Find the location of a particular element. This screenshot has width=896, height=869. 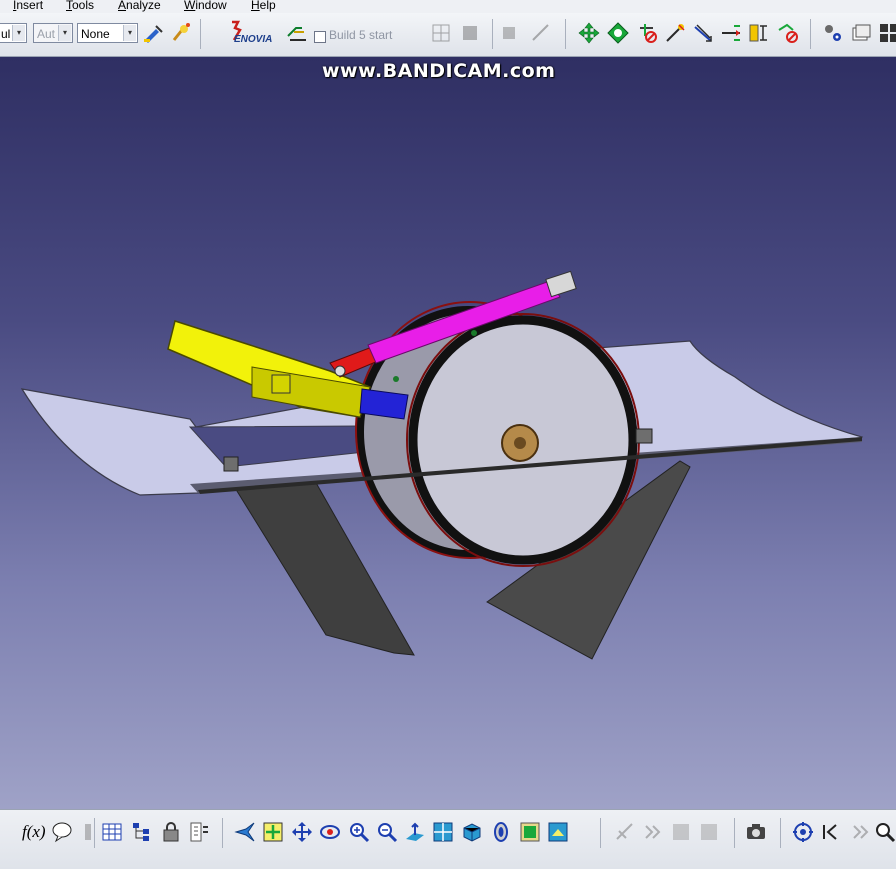

pan-icon is located at coordinates (302, 832).